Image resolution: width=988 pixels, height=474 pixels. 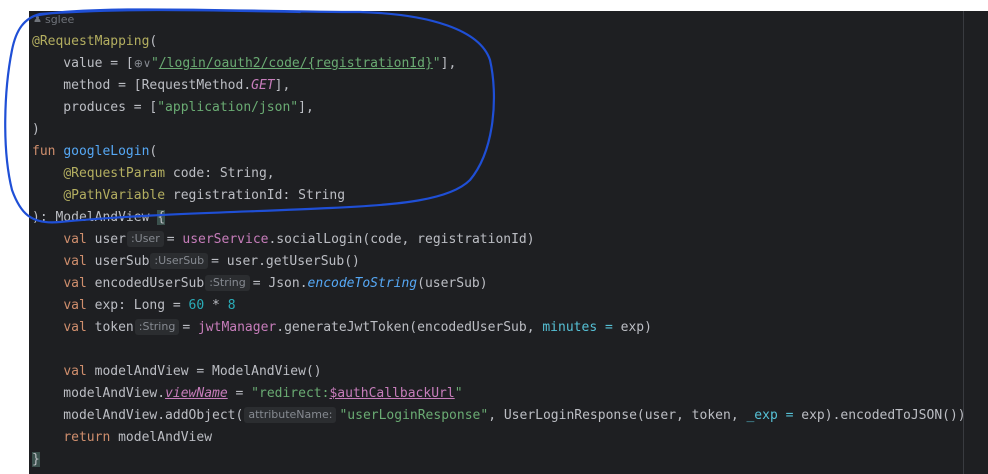 What do you see at coordinates (362, 283) in the screenshot?
I see `code-token: encodeToString` at bounding box center [362, 283].